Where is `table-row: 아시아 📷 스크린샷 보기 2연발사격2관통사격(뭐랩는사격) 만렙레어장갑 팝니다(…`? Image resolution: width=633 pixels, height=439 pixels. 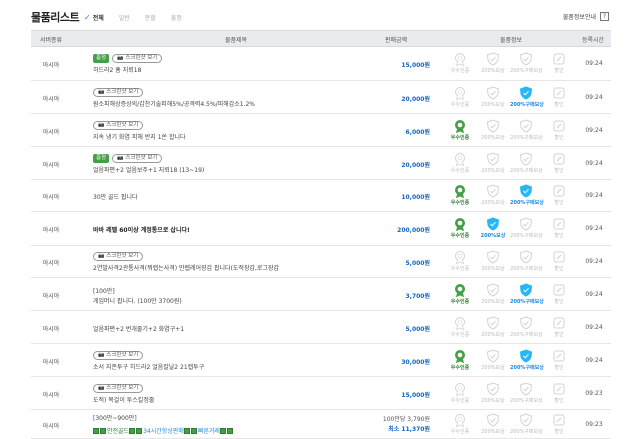
table-row: 아시아 📷 스크린샷 보기 2연발사격2관통사격(뭐랩는사격) 만렙레어장갑 팝니다(… is located at coordinates (321, 262).